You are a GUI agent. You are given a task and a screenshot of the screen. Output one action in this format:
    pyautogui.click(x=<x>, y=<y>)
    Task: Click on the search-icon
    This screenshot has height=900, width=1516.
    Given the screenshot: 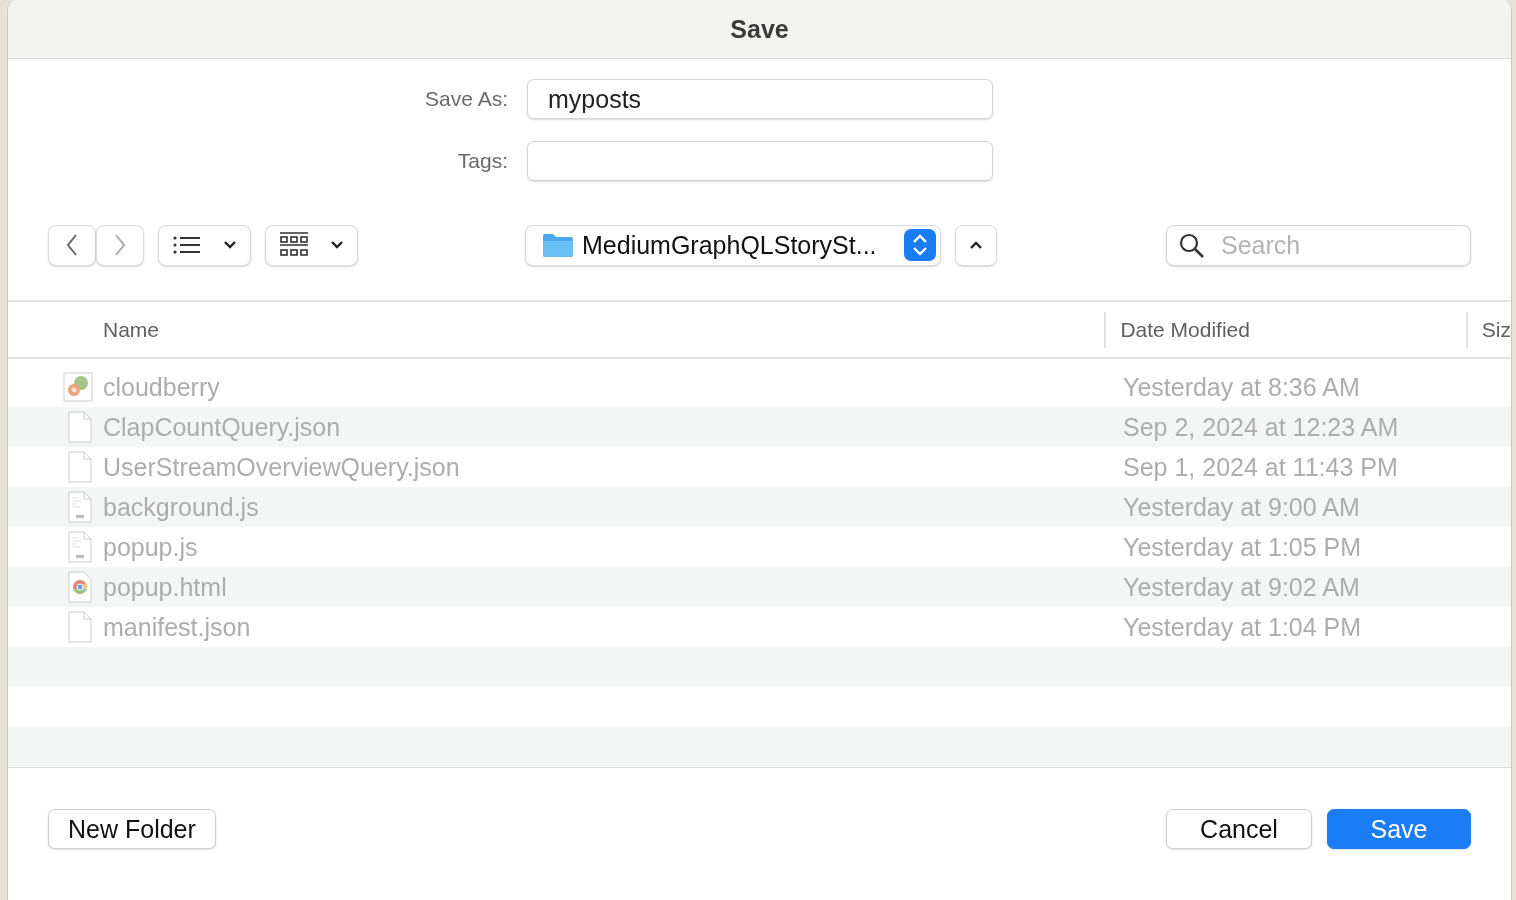 What is the action you would take?
    pyautogui.click(x=1192, y=245)
    